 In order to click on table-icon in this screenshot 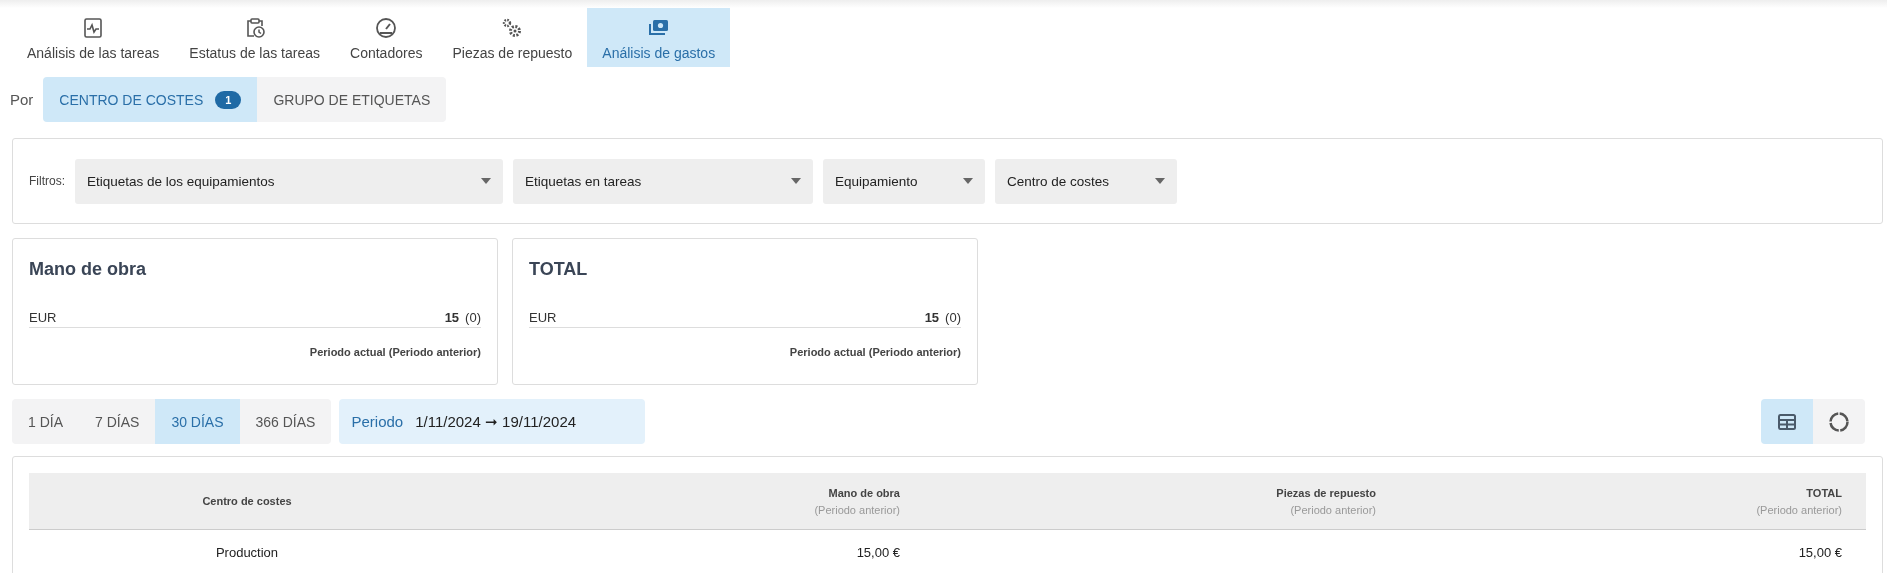, I will do `click(1787, 421)`.